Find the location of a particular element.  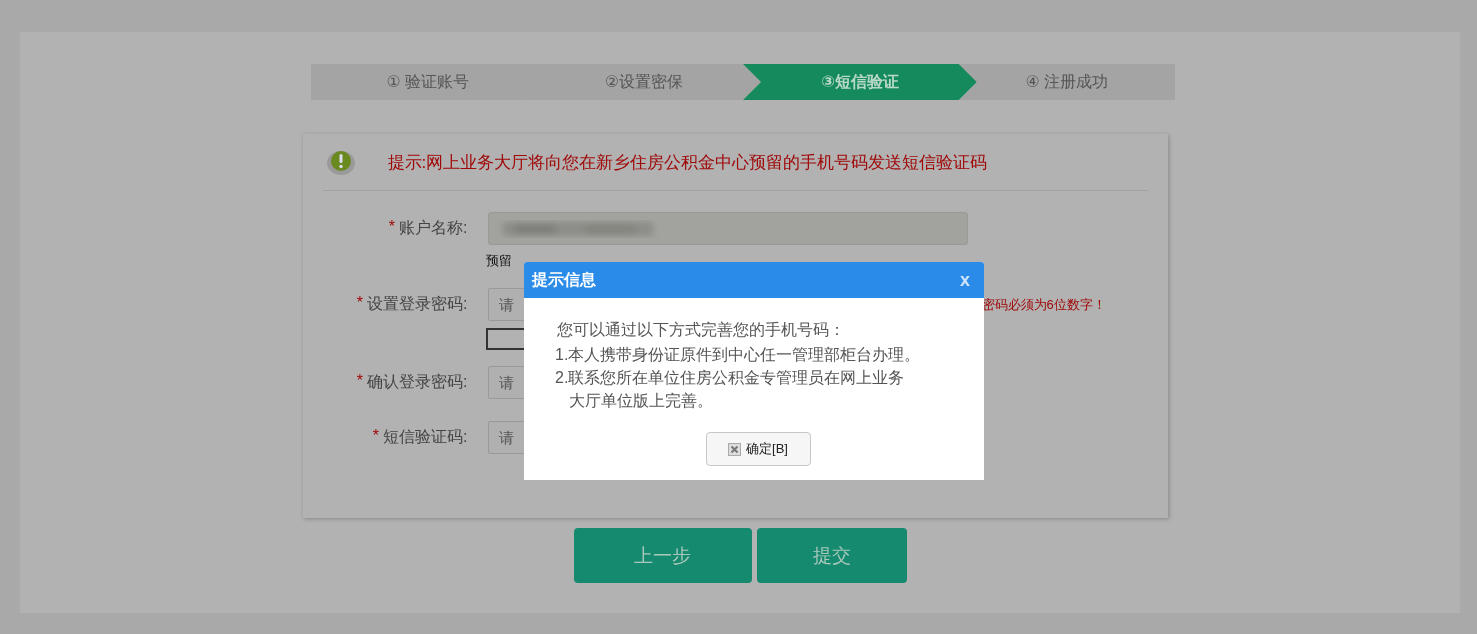

message-line: 您可以通过以下方式完善您的手机号码： is located at coordinates (701, 330).